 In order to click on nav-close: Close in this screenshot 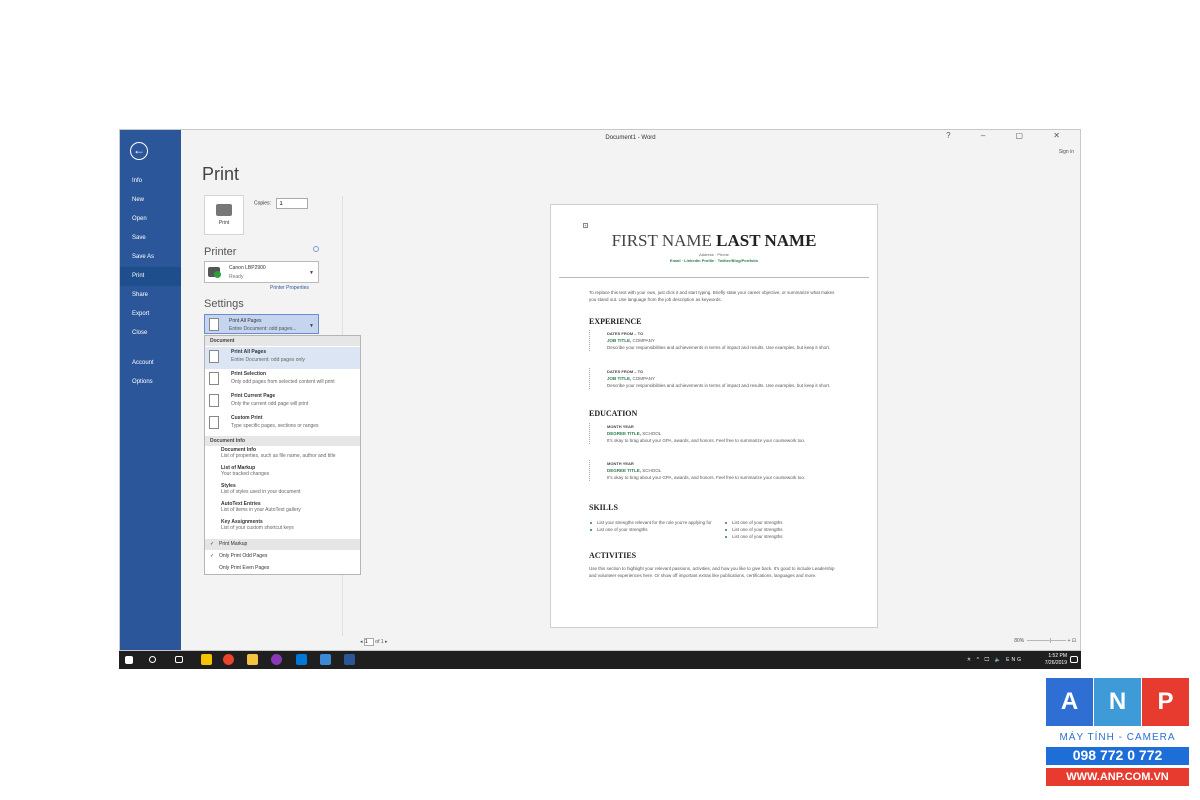, I will do `click(150, 333)`.